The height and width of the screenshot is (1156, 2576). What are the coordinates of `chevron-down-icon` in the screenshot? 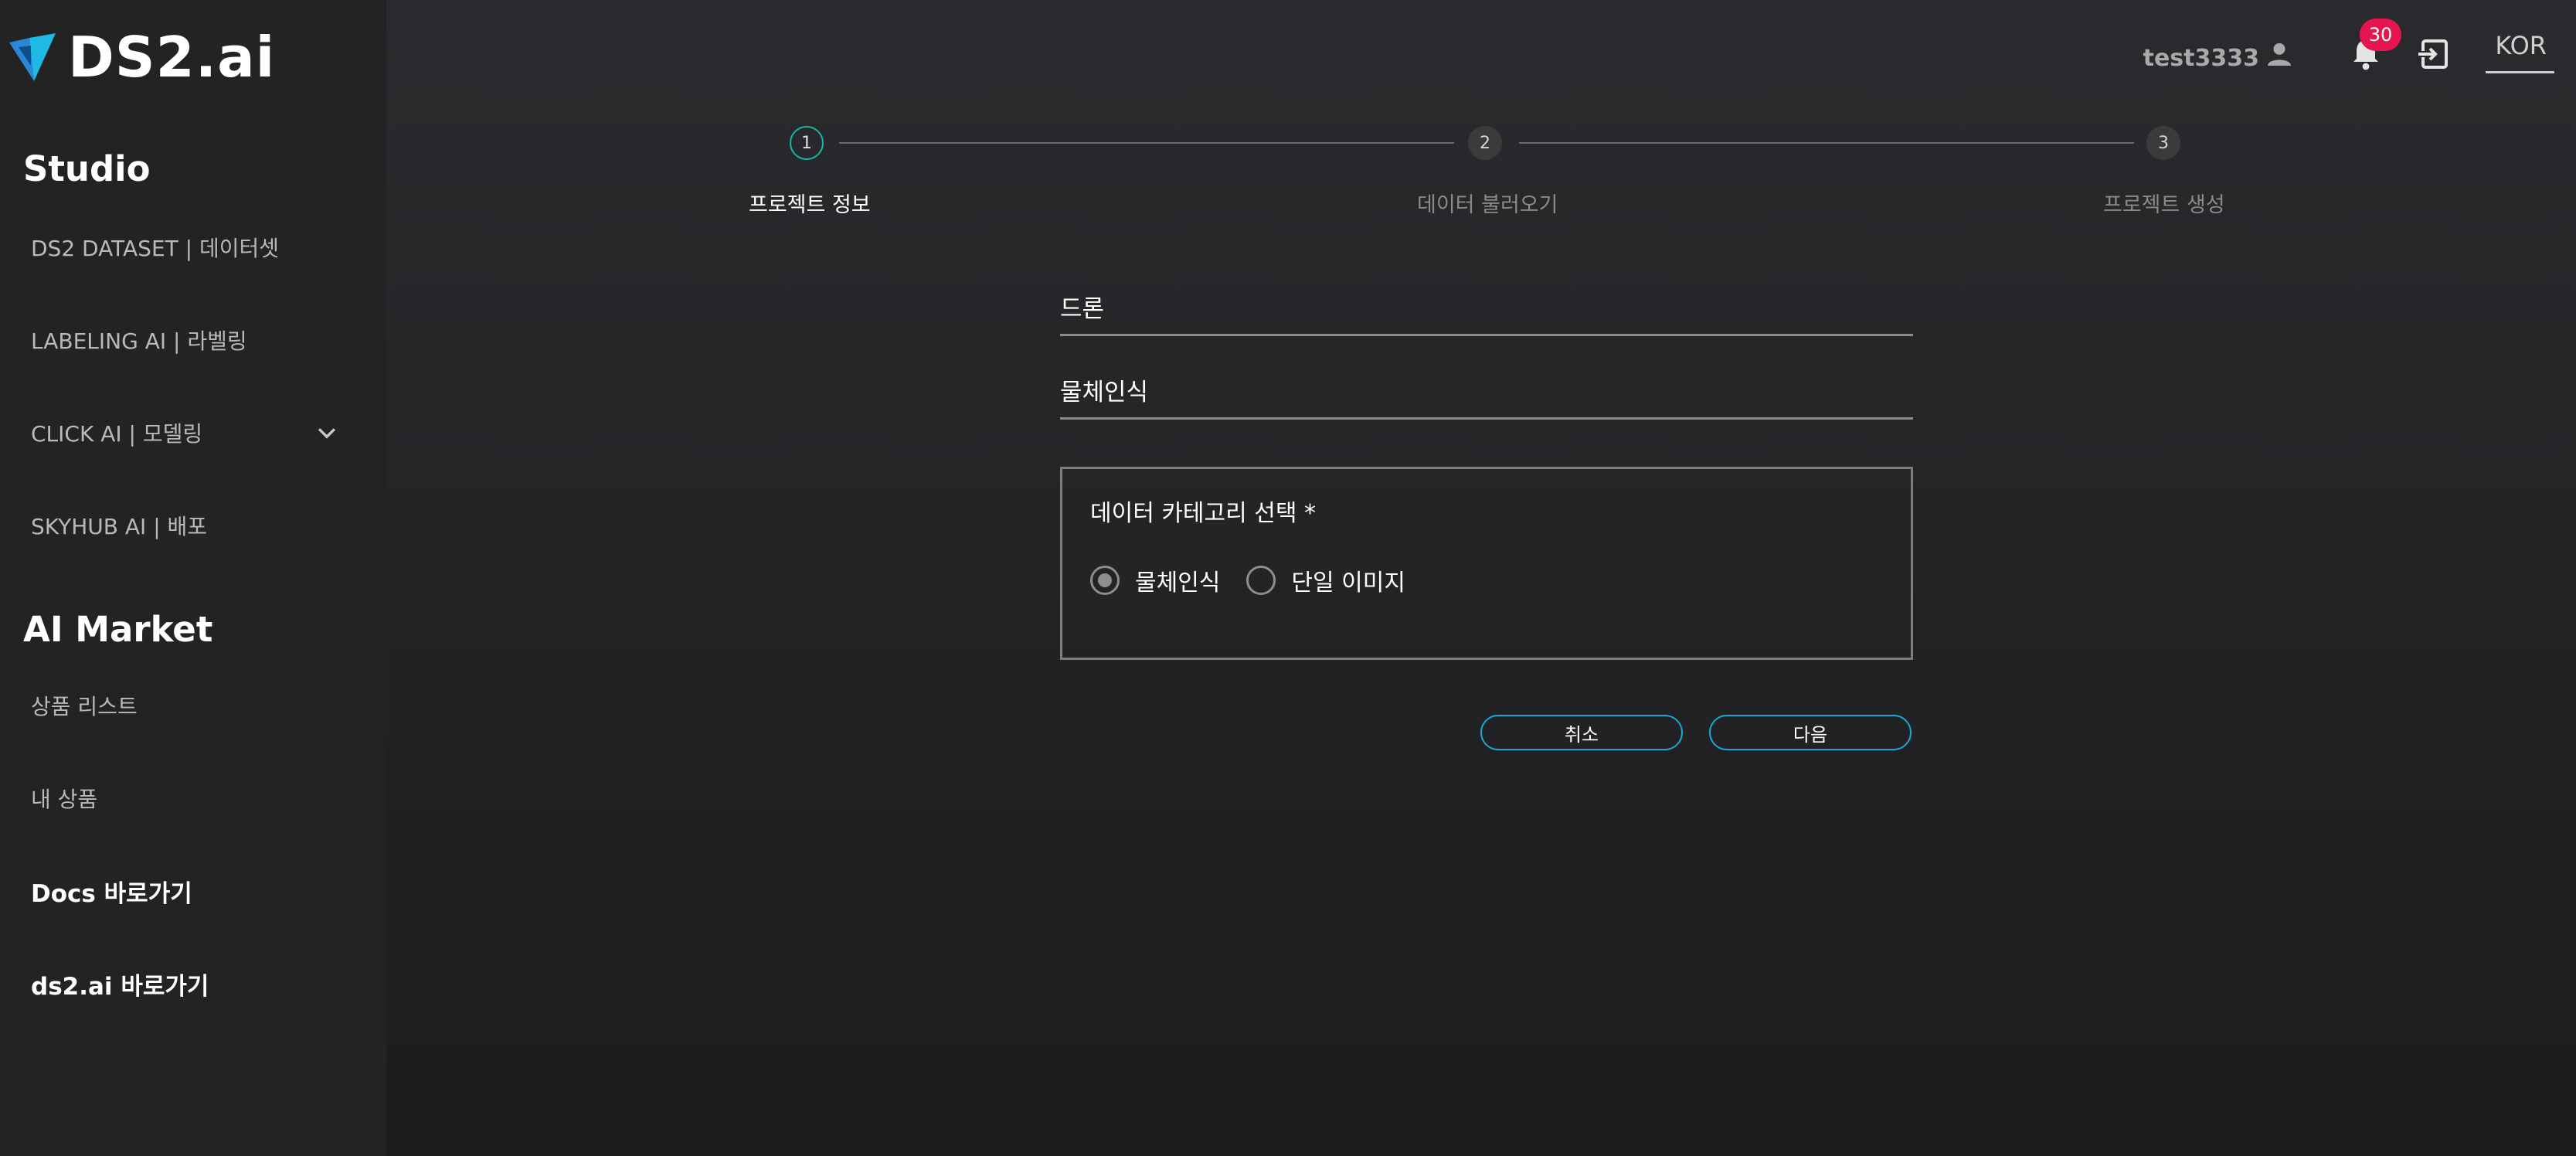 It's located at (327, 433).